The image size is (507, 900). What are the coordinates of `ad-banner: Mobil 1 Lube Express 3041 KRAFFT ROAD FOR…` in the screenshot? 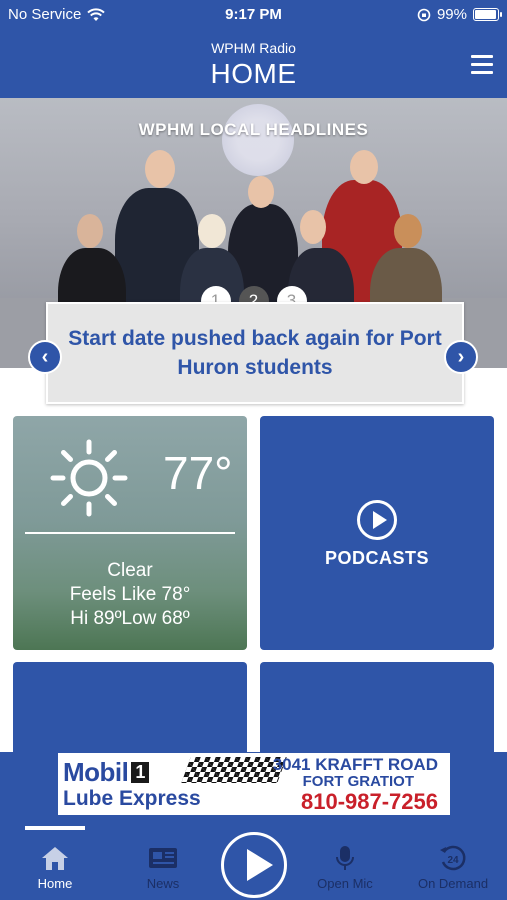 It's located at (254, 784).